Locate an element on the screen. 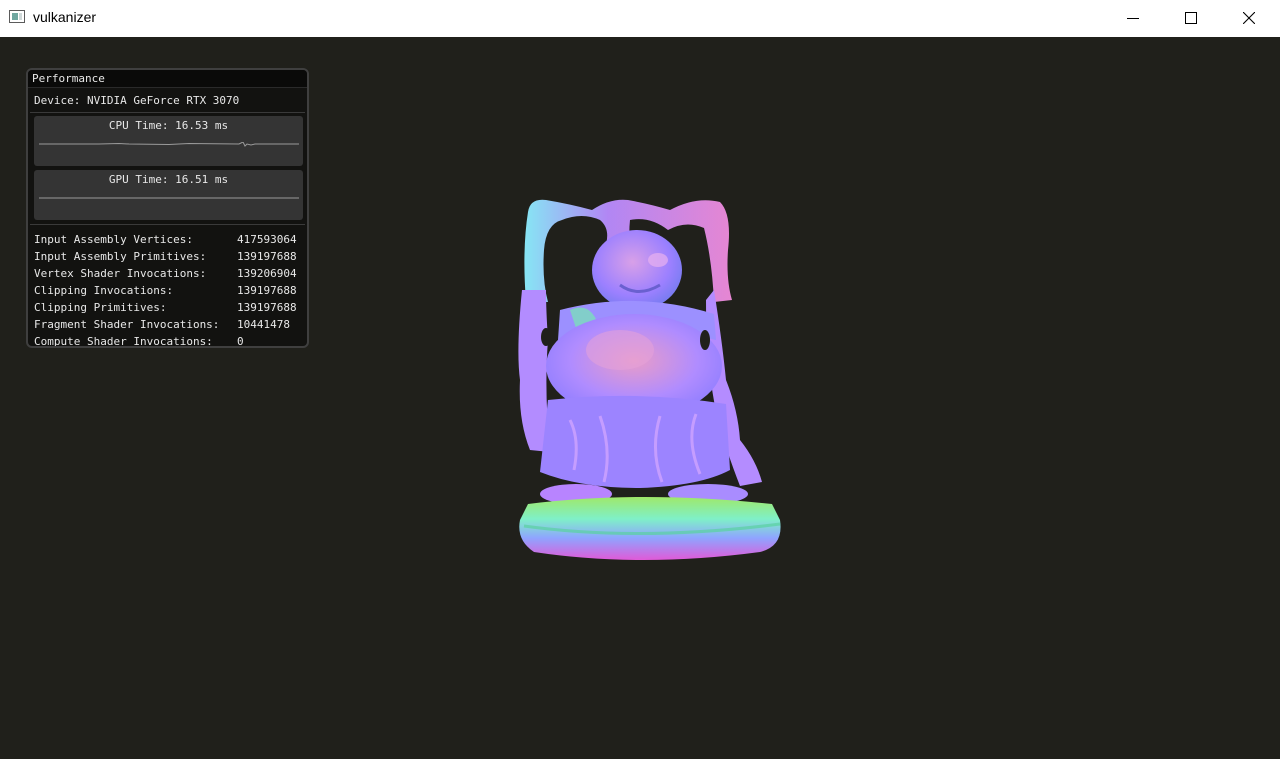 Image resolution: width=1280 pixels, height=759 pixels. minimize-button is located at coordinates (1133, 18).